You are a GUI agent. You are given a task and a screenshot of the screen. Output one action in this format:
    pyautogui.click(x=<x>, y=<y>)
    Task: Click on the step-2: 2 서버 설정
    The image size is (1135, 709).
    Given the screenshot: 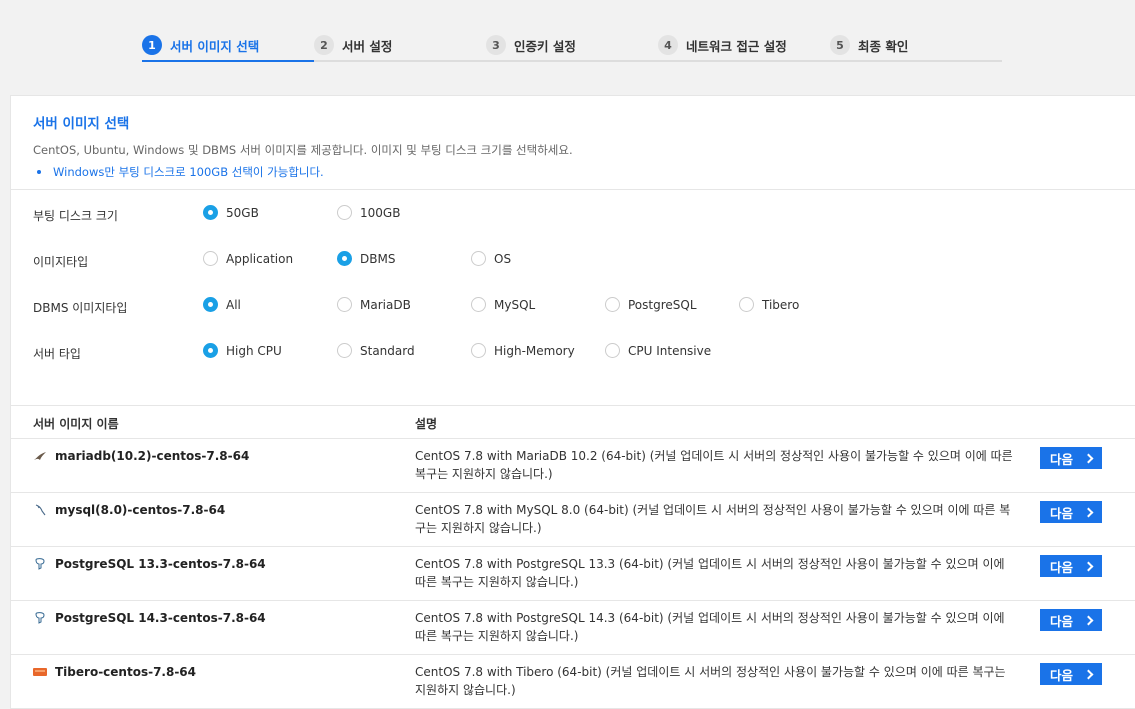 What is the action you would take?
    pyautogui.click(x=353, y=45)
    